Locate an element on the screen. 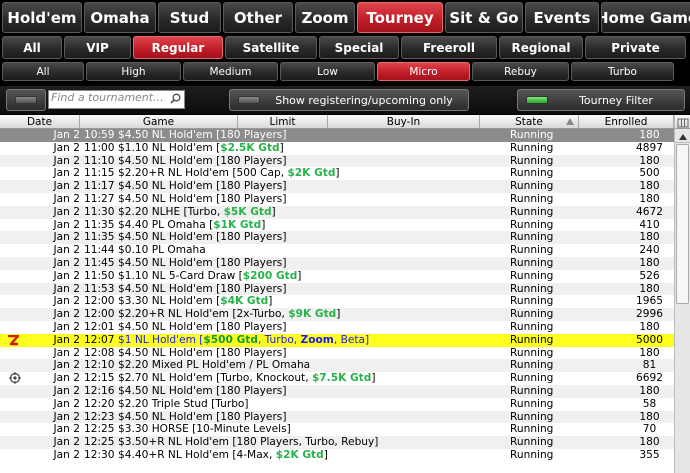 The height and width of the screenshot is (473, 690). stake-tab-low: Low is located at coordinates (327, 71).